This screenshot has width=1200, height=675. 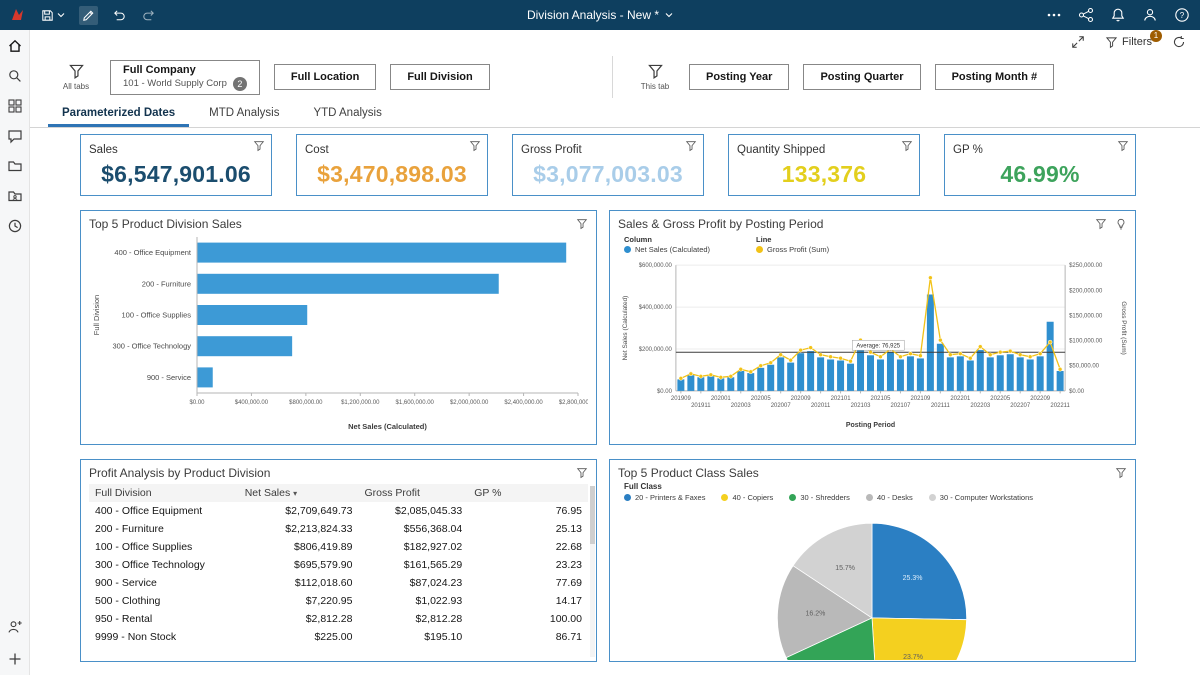 I want to click on table-scrollbar, so click(x=592, y=571).